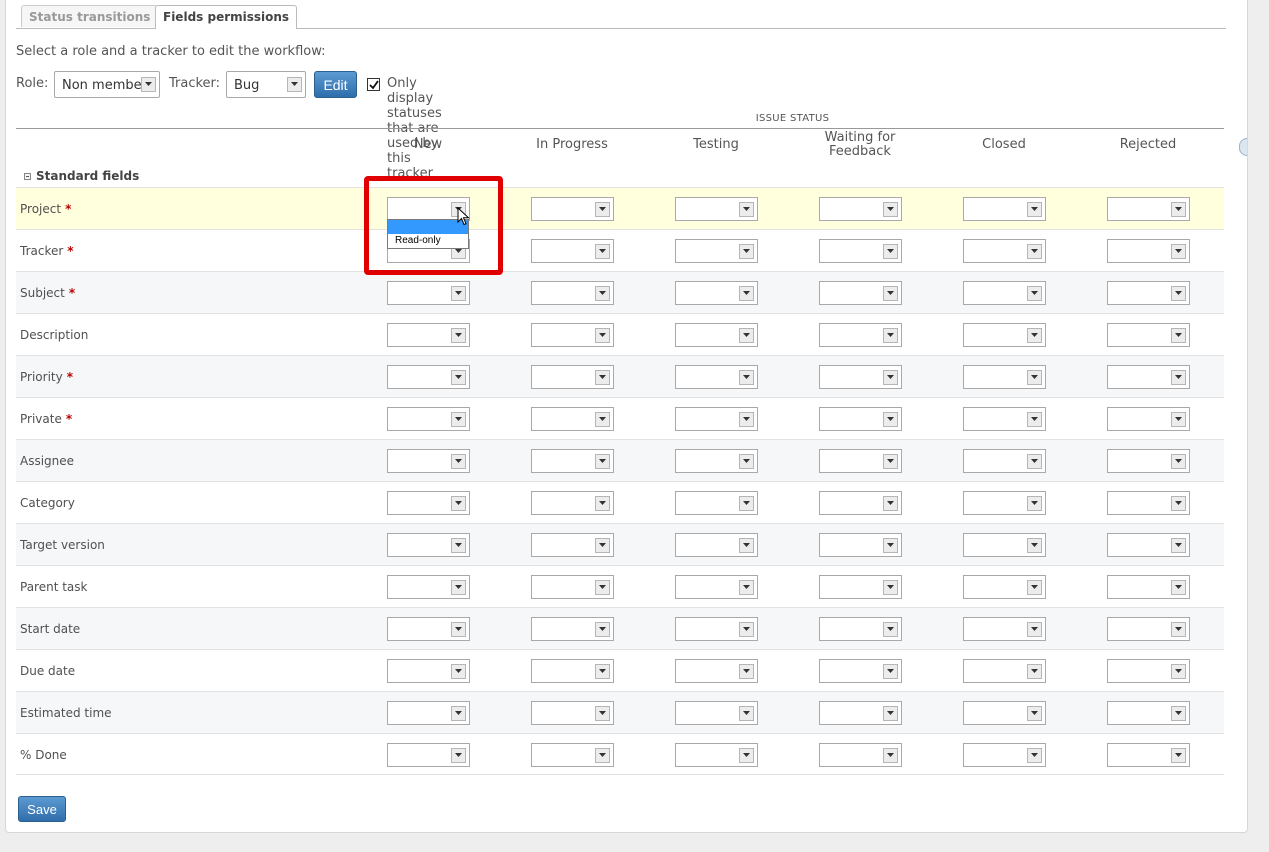 The height and width of the screenshot is (852, 1269). Describe the element at coordinates (418, 240) in the screenshot. I see `dropdown-option-read-only: Read-only` at that location.